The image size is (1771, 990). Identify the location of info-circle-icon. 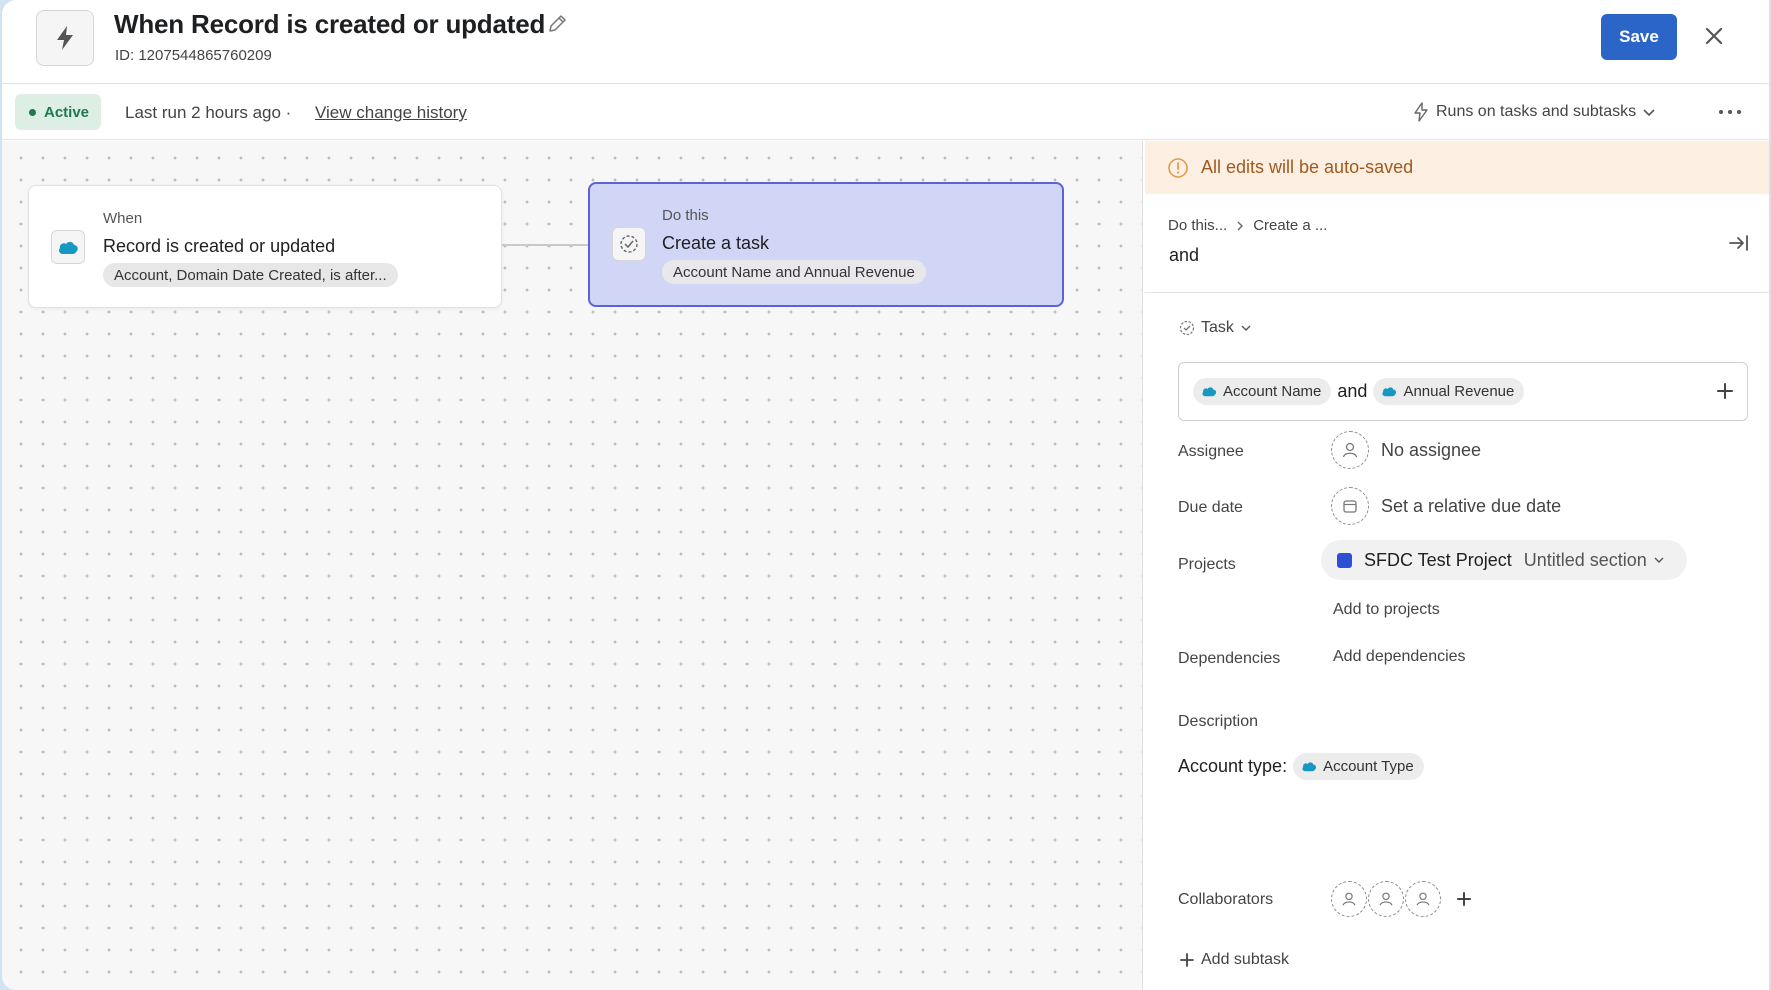
(1178, 167).